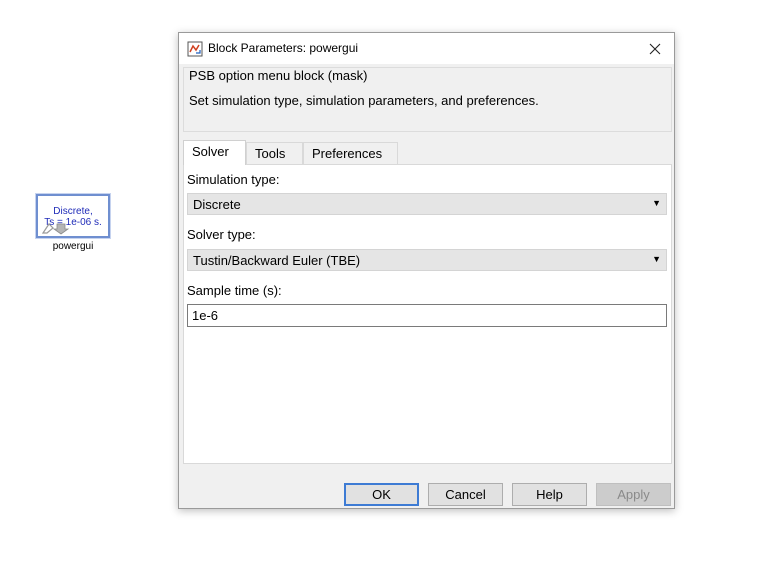  Describe the element at coordinates (234, 290) in the screenshot. I see `sample-time-label: Sample time (s):` at that location.